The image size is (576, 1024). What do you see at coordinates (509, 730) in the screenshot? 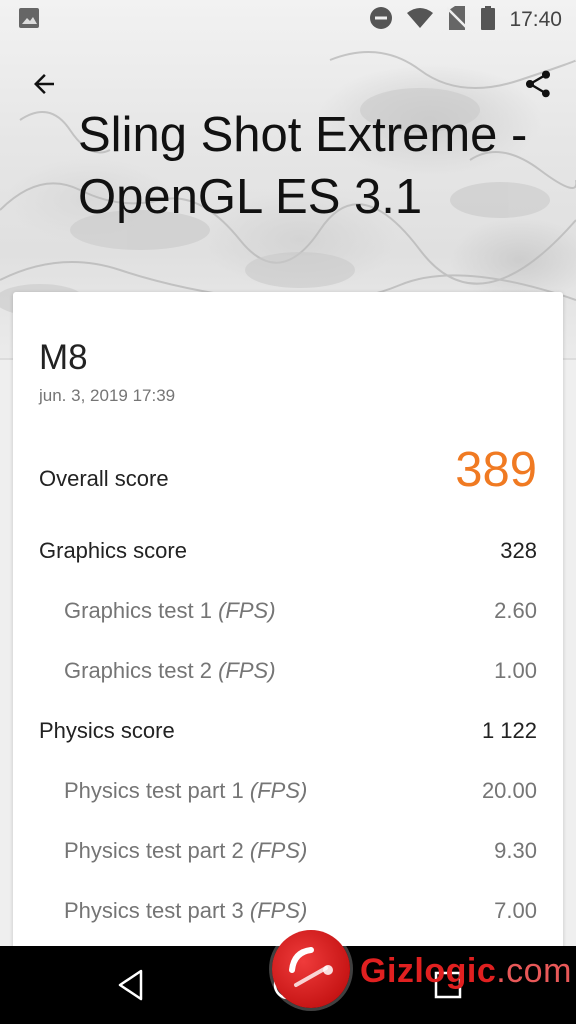
I see `physics-score-value: 1 122` at bounding box center [509, 730].